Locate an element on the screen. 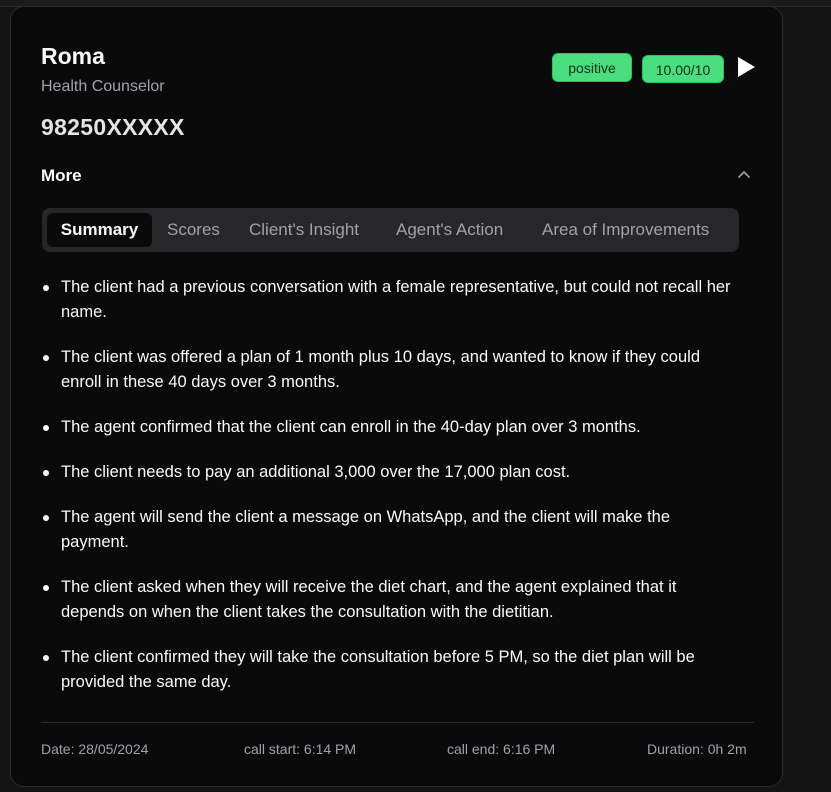 The height and width of the screenshot is (792, 831). call-end-time: call end: 6:16 PM is located at coordinates (501, 749).